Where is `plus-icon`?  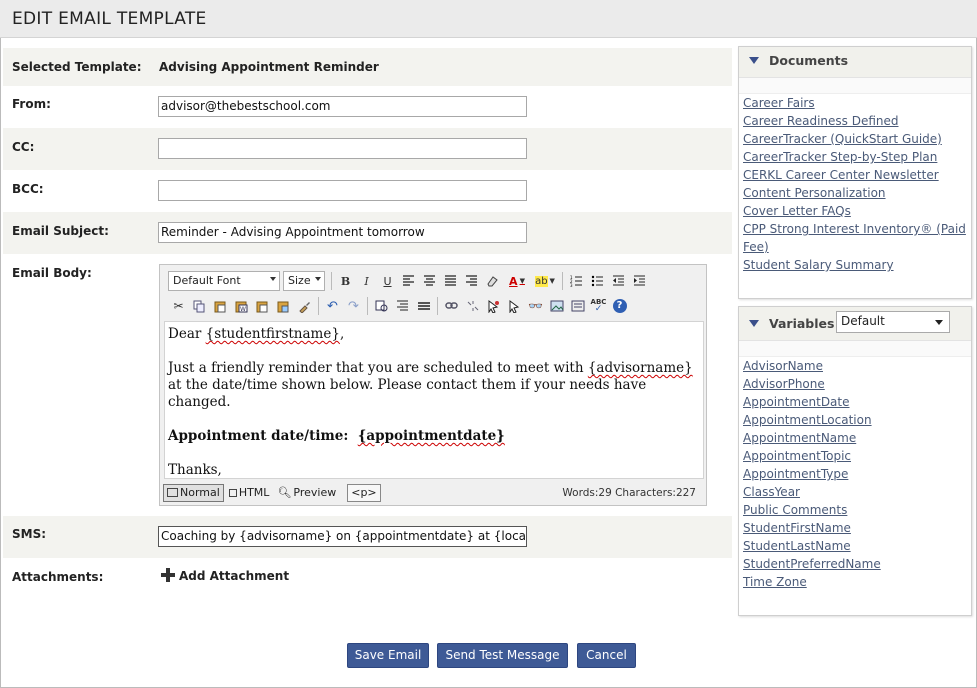
plus-icon is located at coordinates (168, 575).